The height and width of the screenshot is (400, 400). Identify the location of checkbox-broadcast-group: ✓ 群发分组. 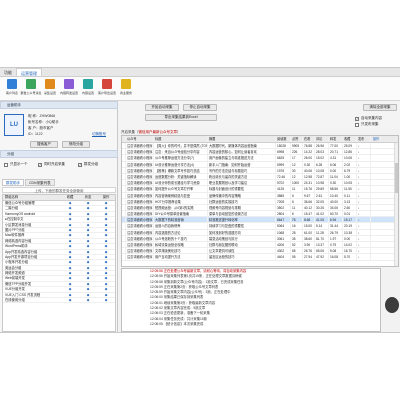
(88, 164).